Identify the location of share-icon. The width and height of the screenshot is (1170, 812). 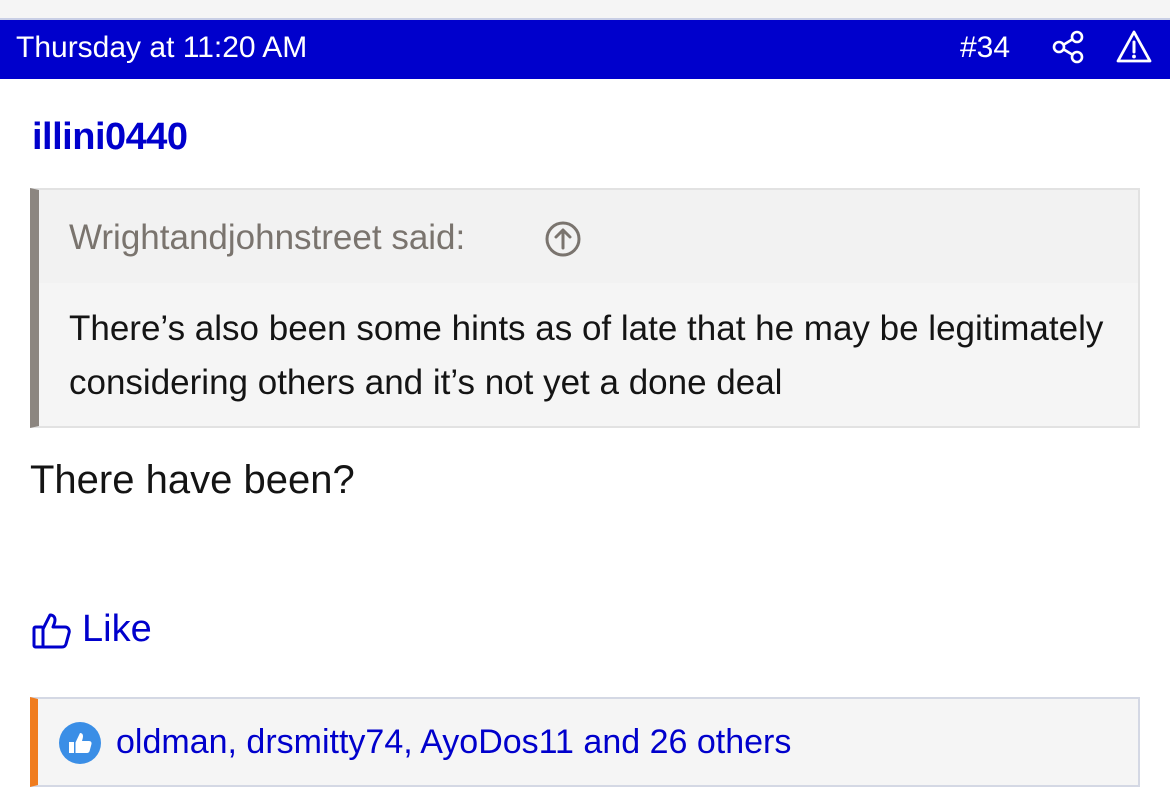
(1068, 47).